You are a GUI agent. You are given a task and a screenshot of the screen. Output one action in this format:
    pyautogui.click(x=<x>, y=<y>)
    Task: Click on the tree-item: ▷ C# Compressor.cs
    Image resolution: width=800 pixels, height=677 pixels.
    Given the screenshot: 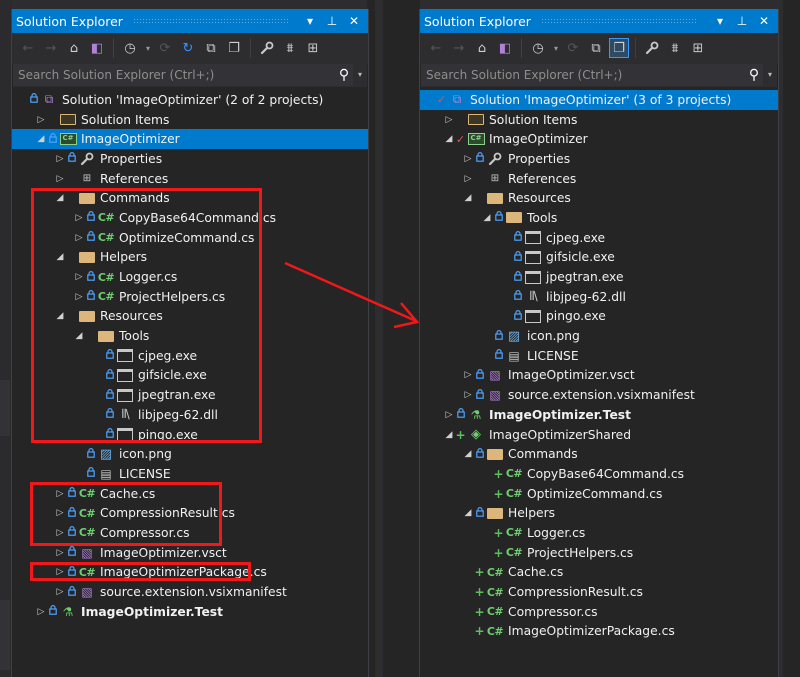 What is the action you would take?
    pyautogui.click(x=190, y=533)
    